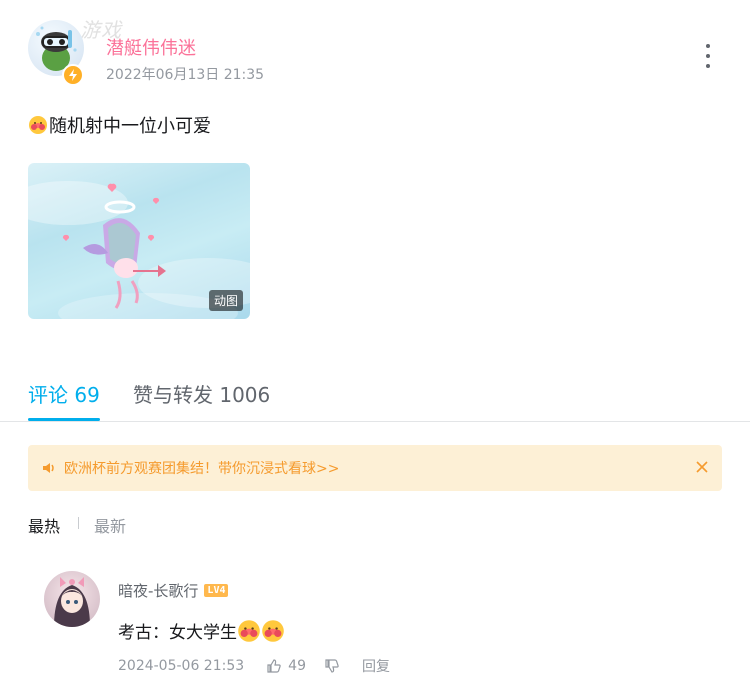  What do you see at coordinates (201, 393) in the screenshot?
I see `tab-likes-shares: 赞与转发 1006` at bounding box center [201, 393].